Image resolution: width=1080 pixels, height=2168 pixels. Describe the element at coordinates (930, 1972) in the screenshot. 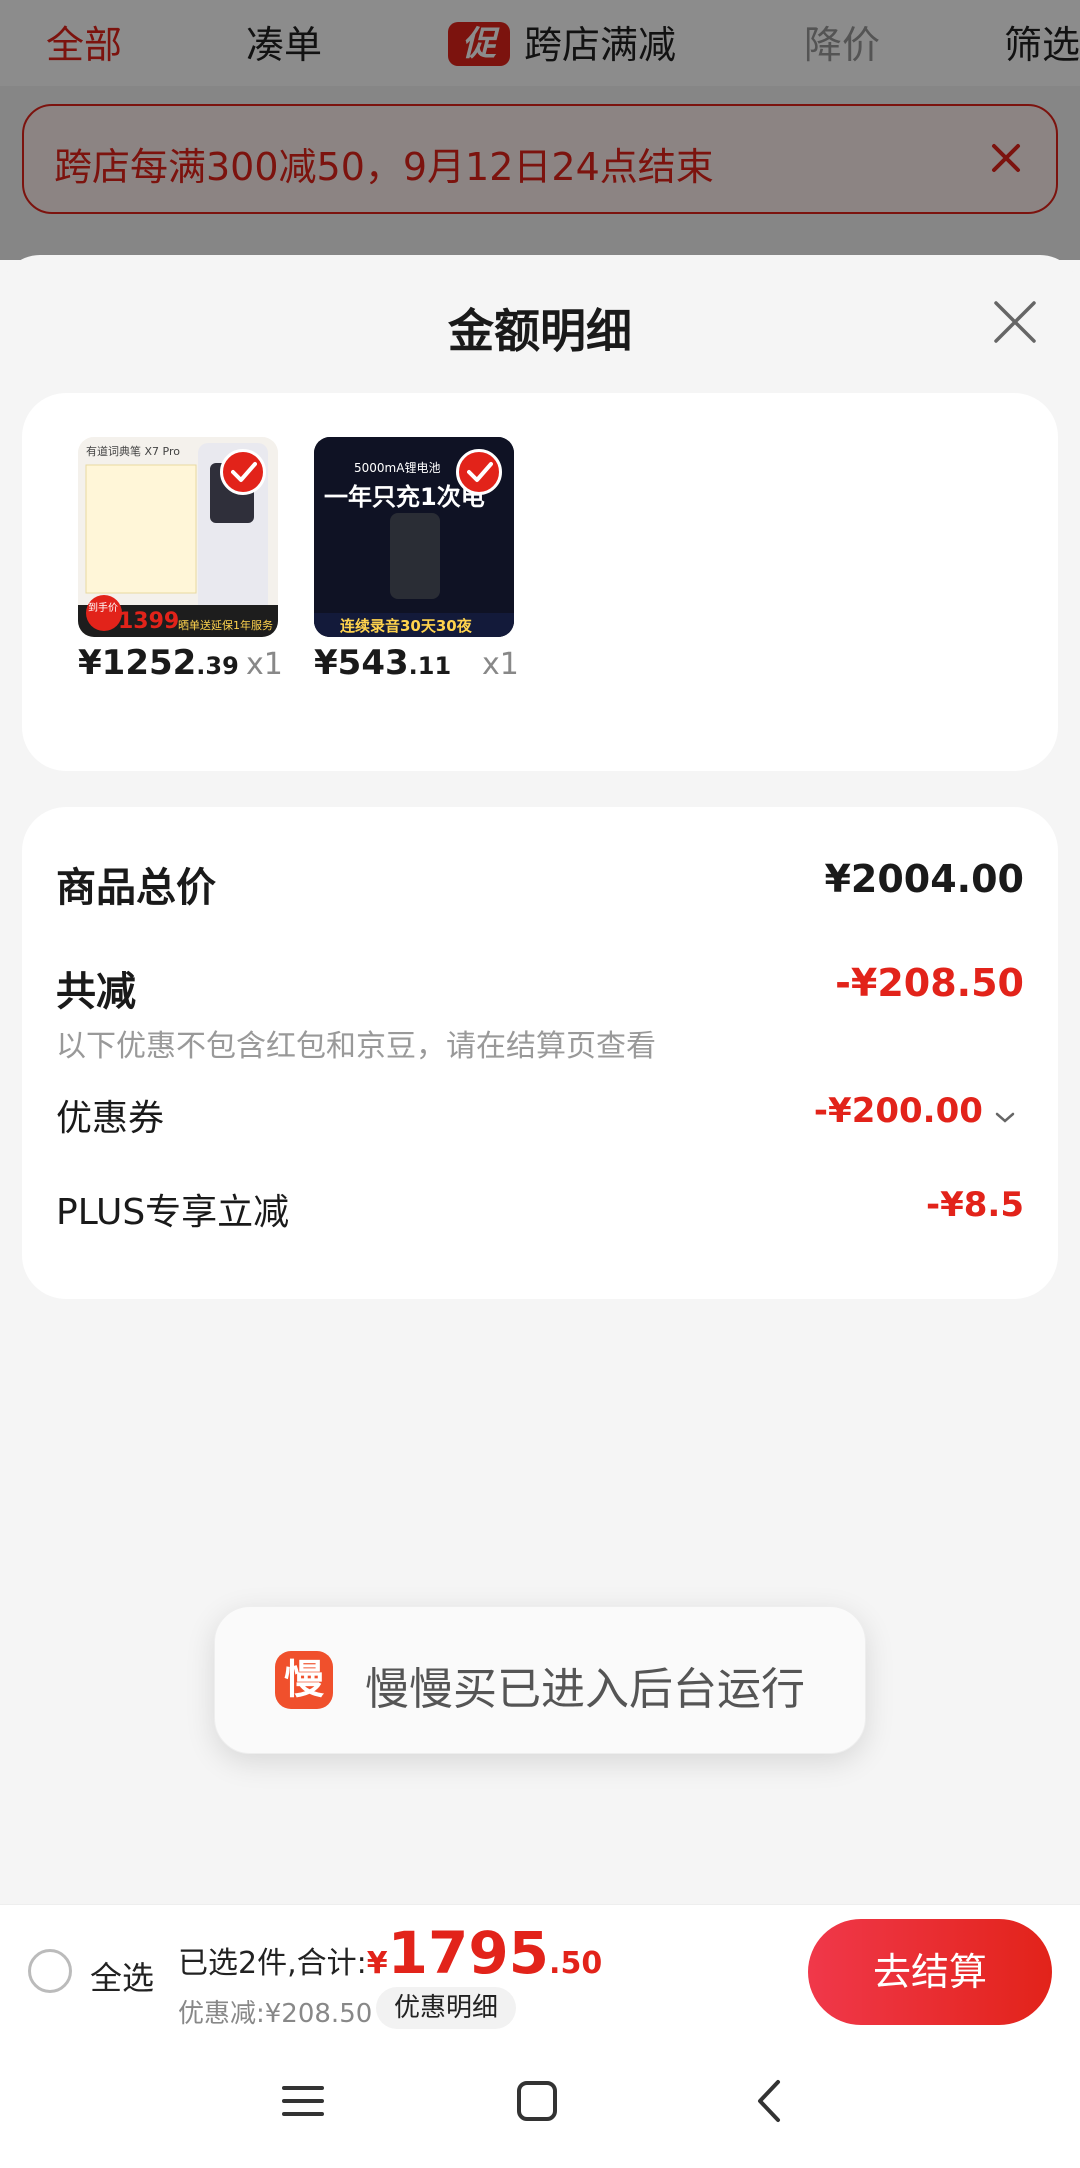

I see `checkout-button: 去结算` at that location.